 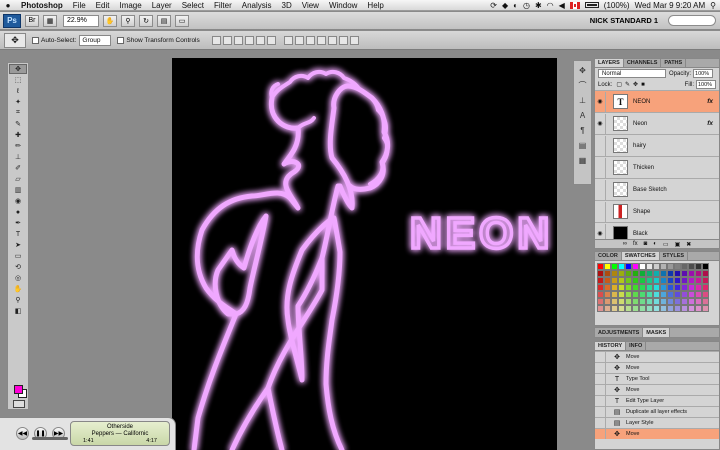 I want to click on blend-mode-select: Normal, so click(x=632, y=73).